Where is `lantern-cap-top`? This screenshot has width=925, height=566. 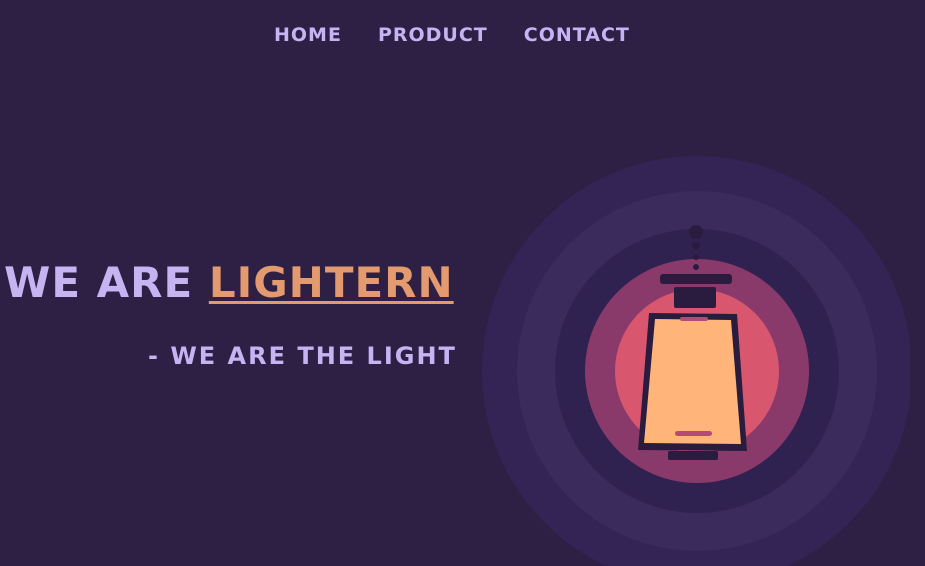
lantern-cap-top is located at coordinates (696, 279).